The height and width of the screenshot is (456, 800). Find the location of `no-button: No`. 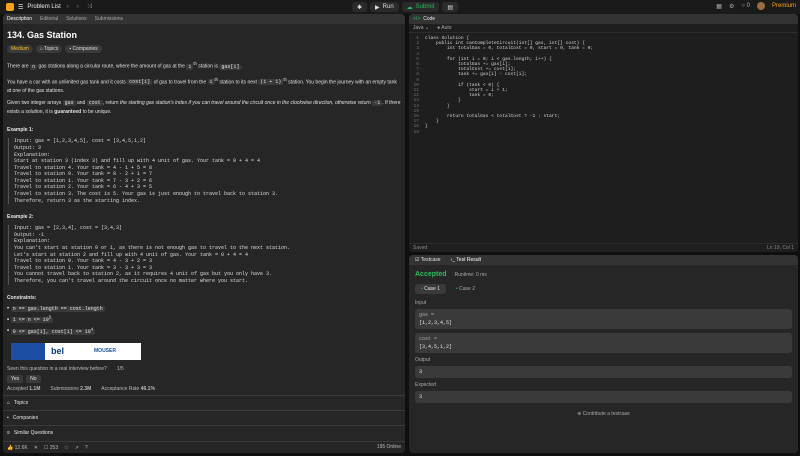

no-button: No is located at coordinates (33, 378).